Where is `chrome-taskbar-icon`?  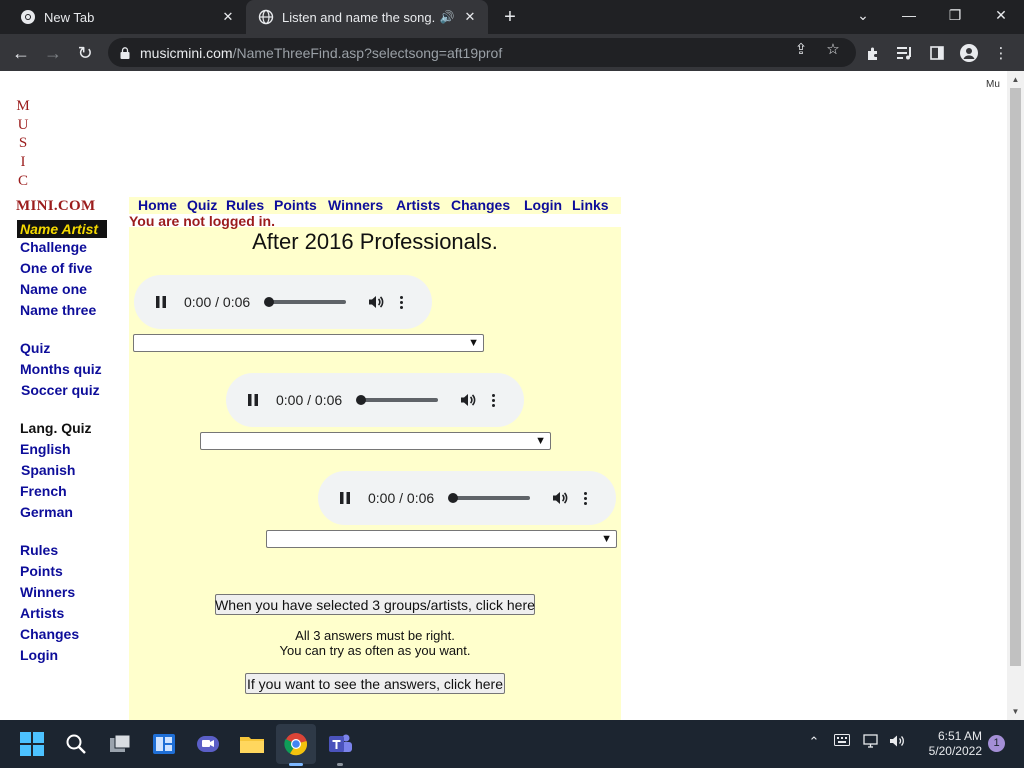 chrome-taskbar-icon is located at coordinates (296, 744).